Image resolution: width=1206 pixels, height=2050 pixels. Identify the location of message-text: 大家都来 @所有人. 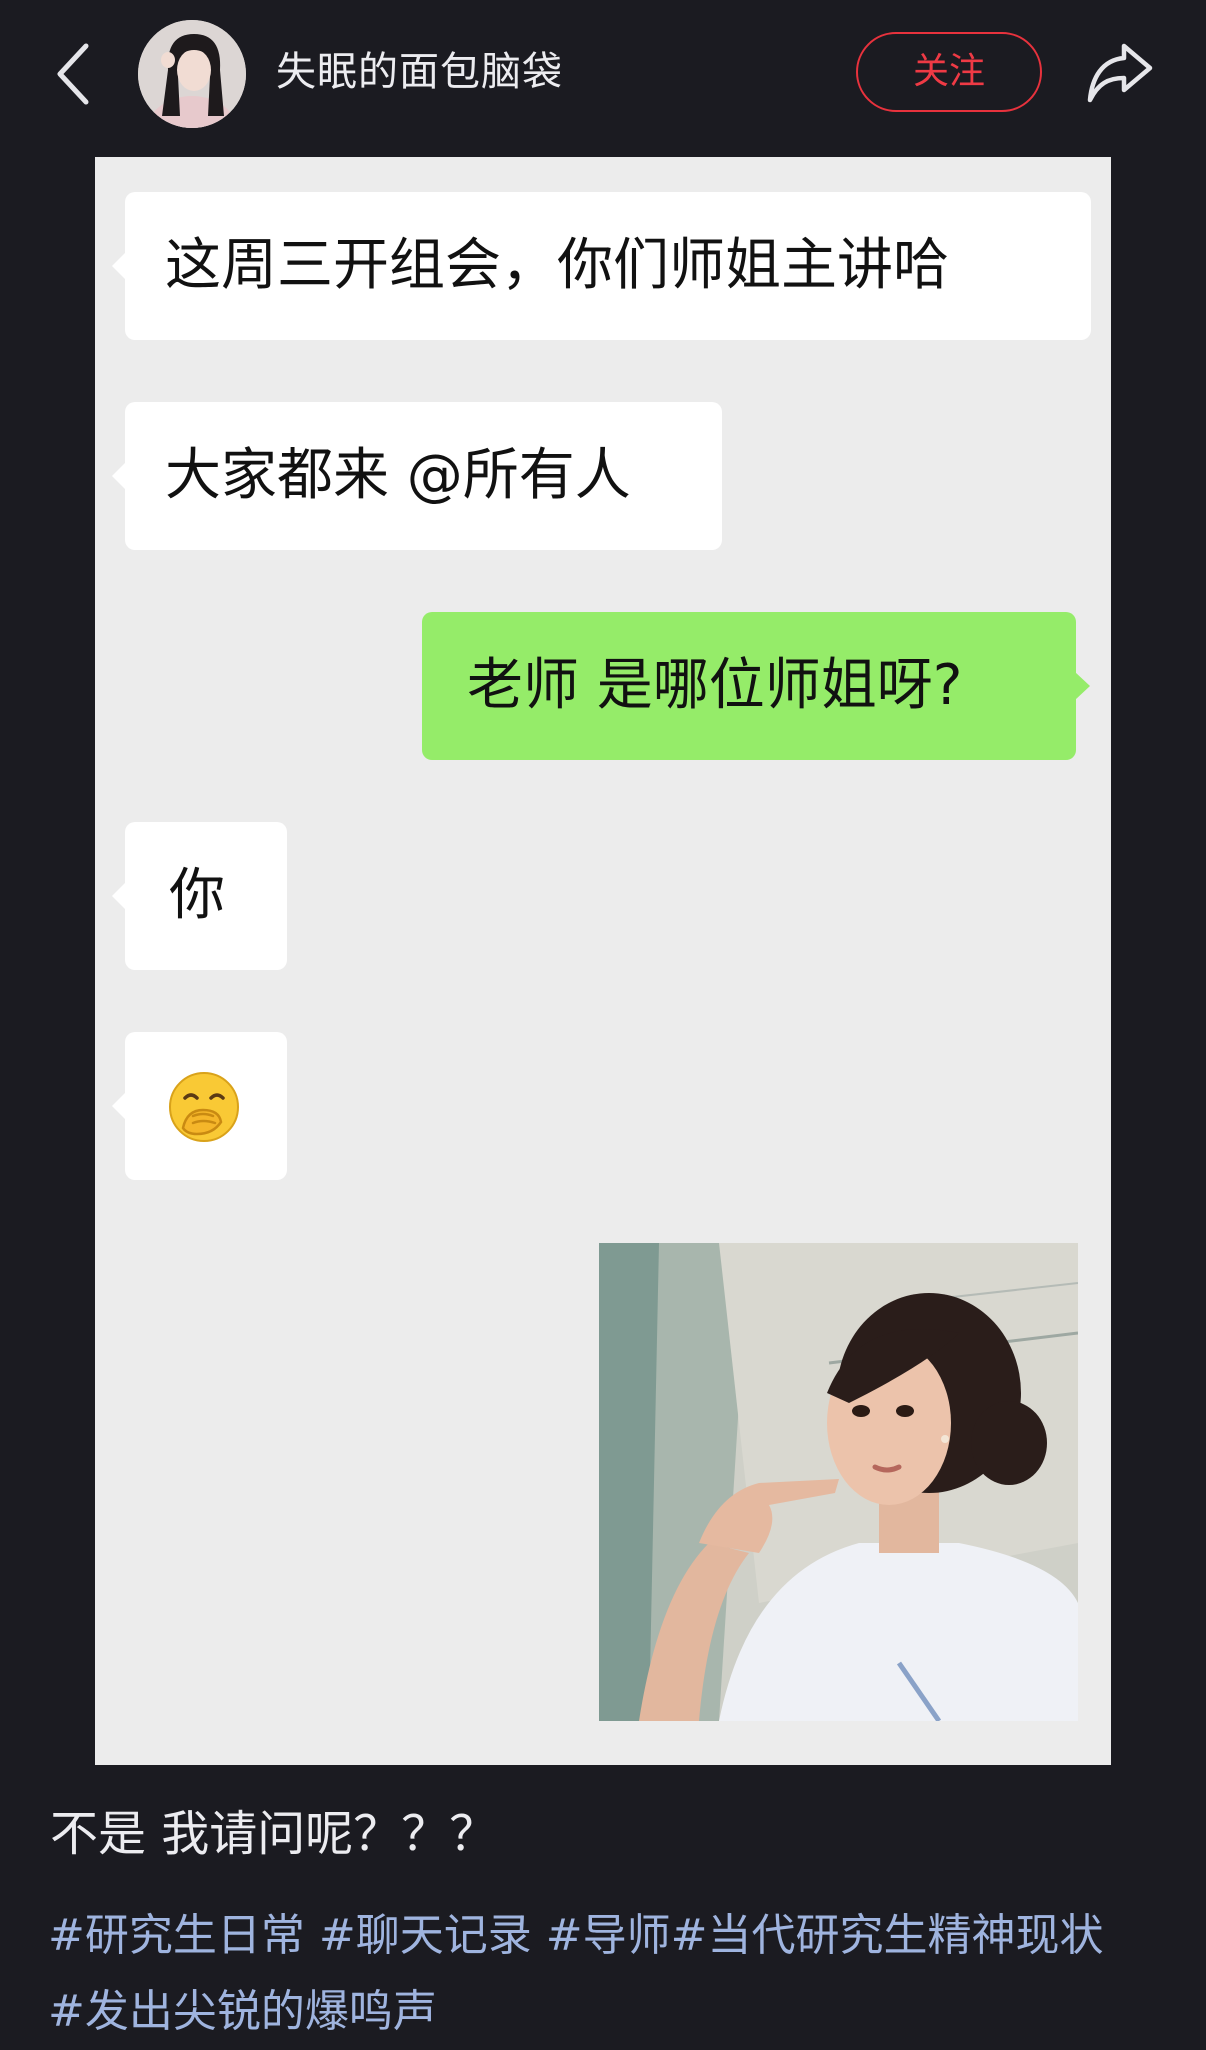
(398, 475).